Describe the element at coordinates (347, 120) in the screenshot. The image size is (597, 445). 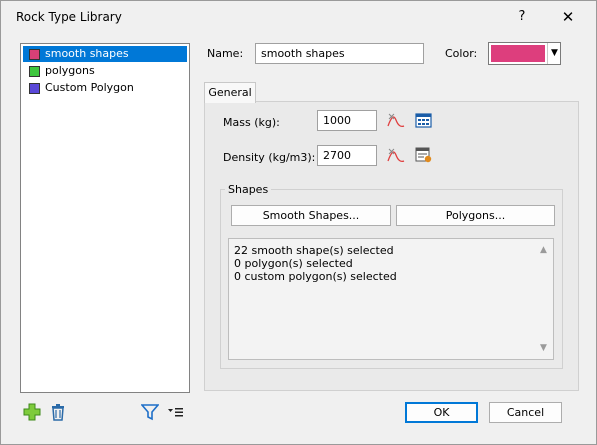
I see `mass-field: 1000` at that location.